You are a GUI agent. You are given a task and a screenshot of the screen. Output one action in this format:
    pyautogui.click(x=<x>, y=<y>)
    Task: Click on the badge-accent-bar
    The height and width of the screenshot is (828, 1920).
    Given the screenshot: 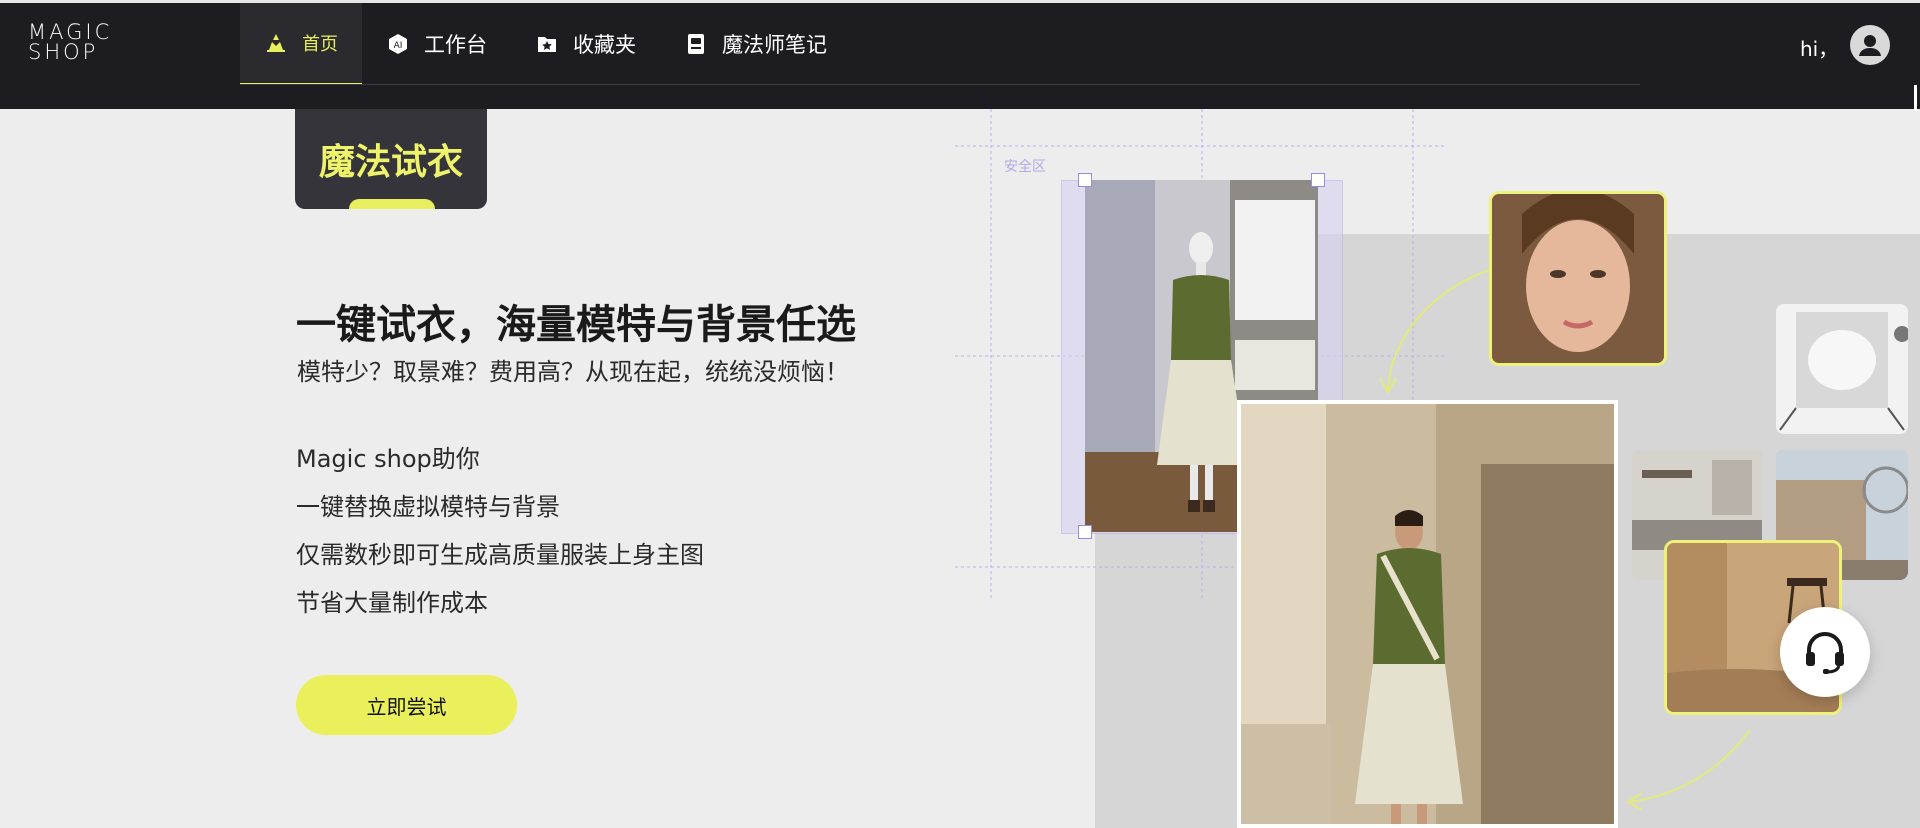 What is the action you would take?
    pyautogui.click(x=392, y=204)
    